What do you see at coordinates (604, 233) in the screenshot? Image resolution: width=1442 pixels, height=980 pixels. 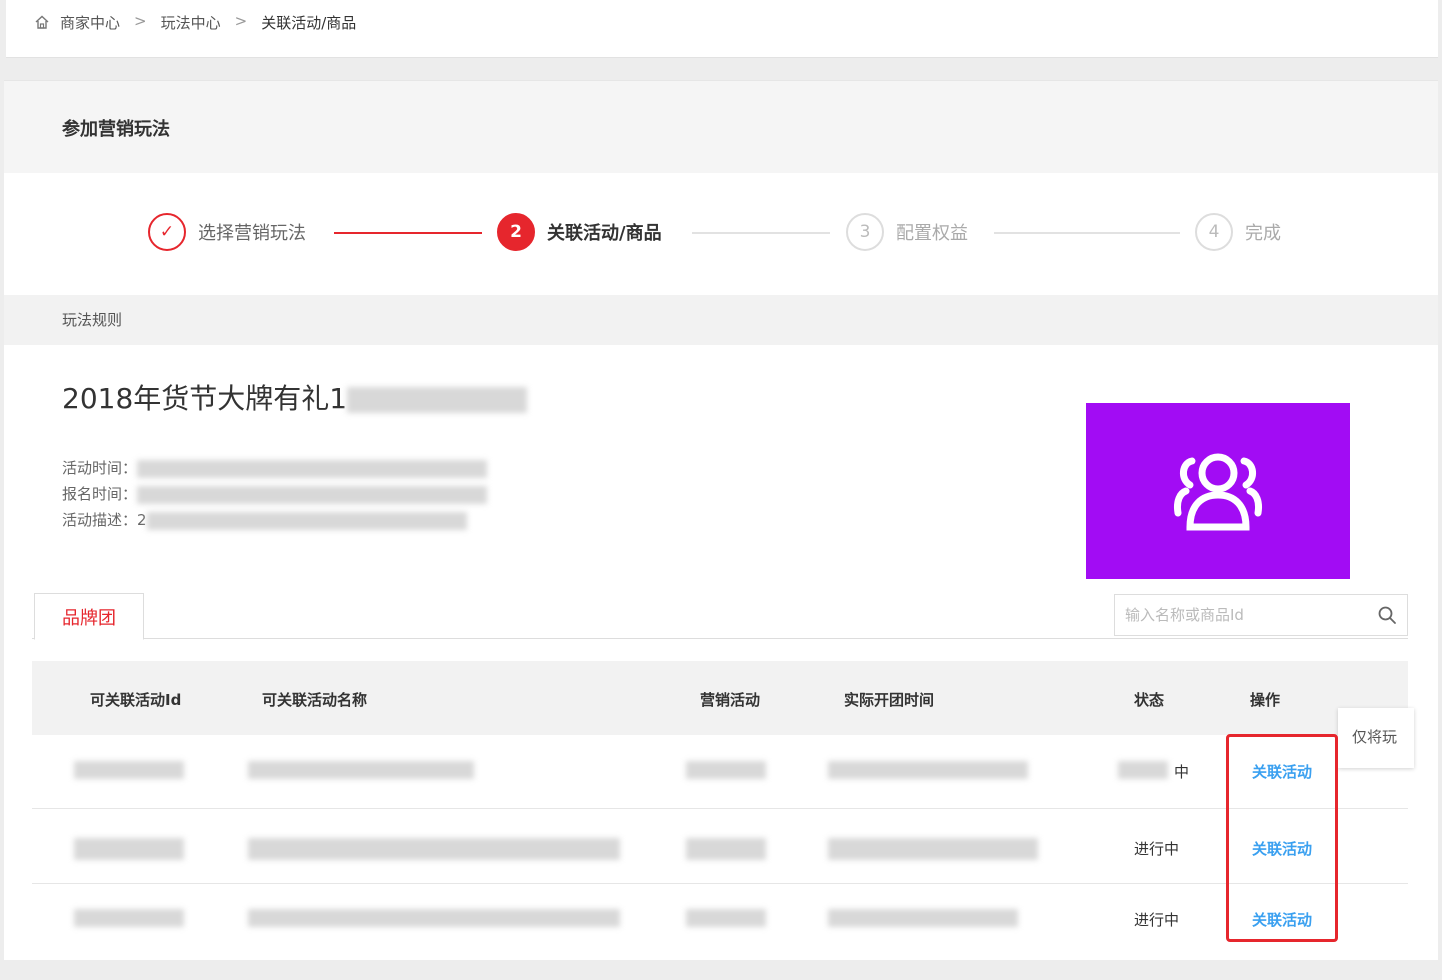 I see `step-label: 关联活动/商品` at bounding box center [604, 233].